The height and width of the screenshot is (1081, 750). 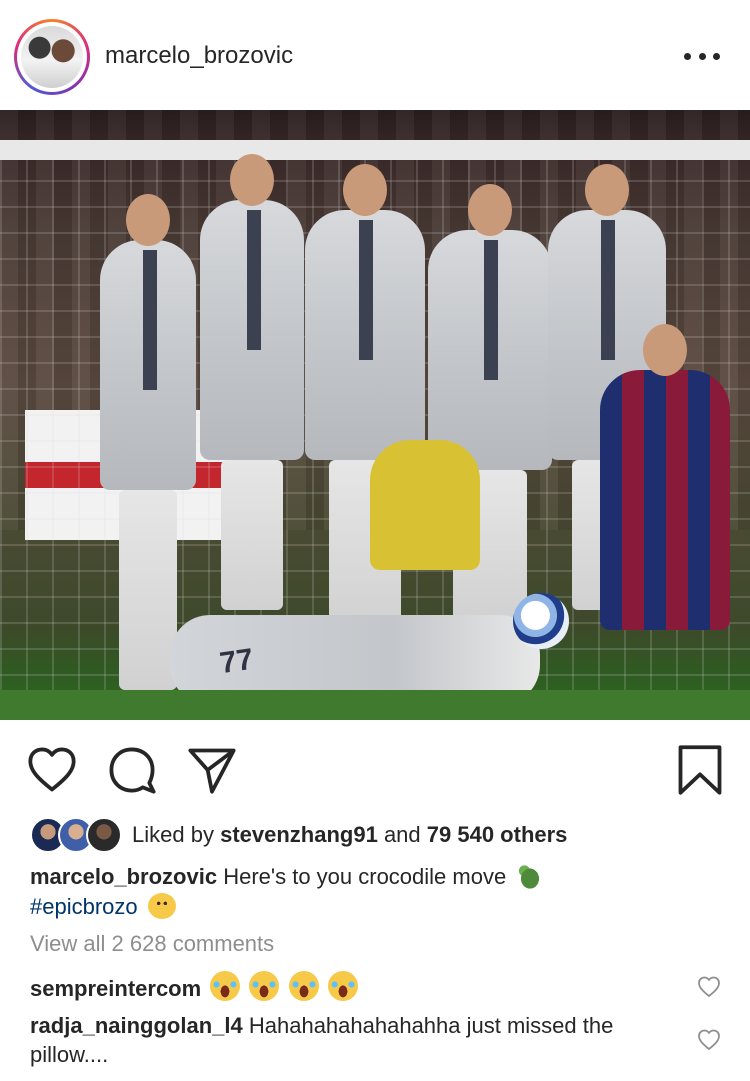 I want to click on barcelona-player, so click(x=665, y=477).